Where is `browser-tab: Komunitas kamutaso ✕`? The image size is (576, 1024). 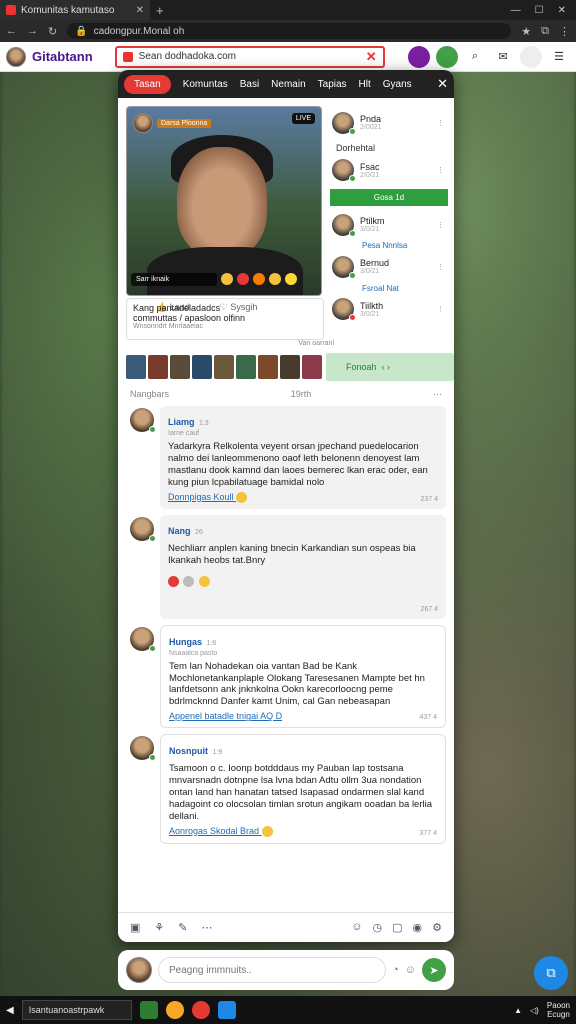 browser-tab: Komunitas kamutaso ✕ is located at coordinates (75, 10).